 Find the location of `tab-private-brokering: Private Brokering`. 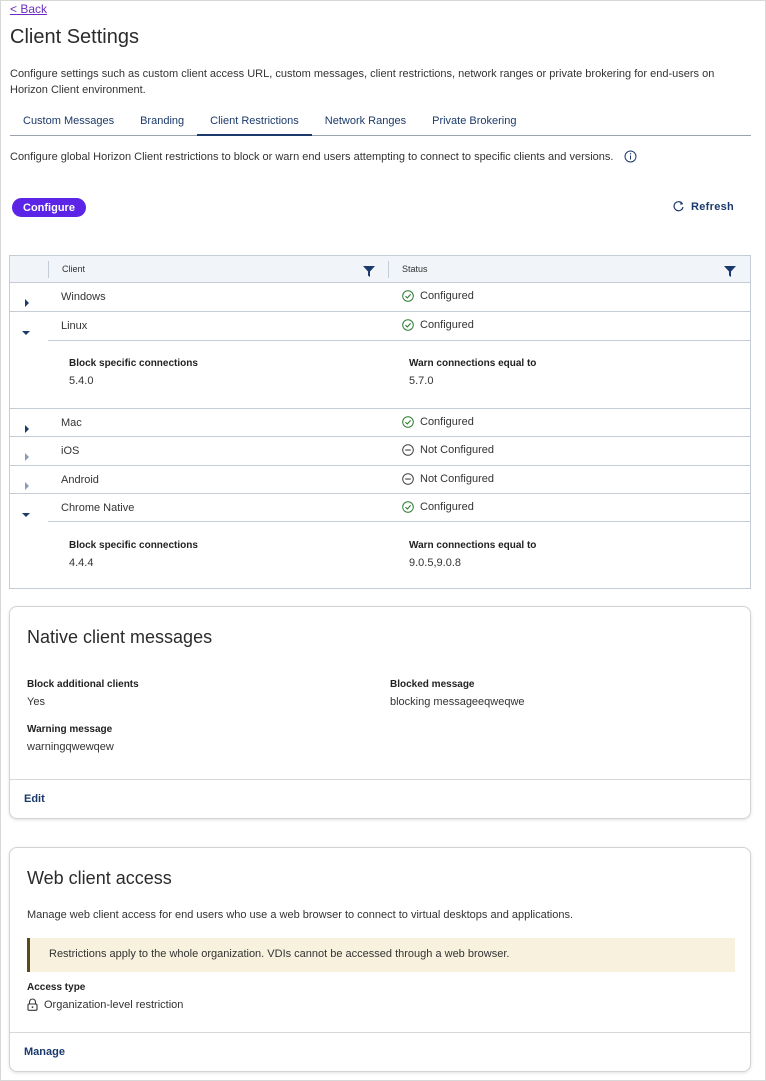

tab-private-brokering: Private Brokering is located at coordinates (474, 124).